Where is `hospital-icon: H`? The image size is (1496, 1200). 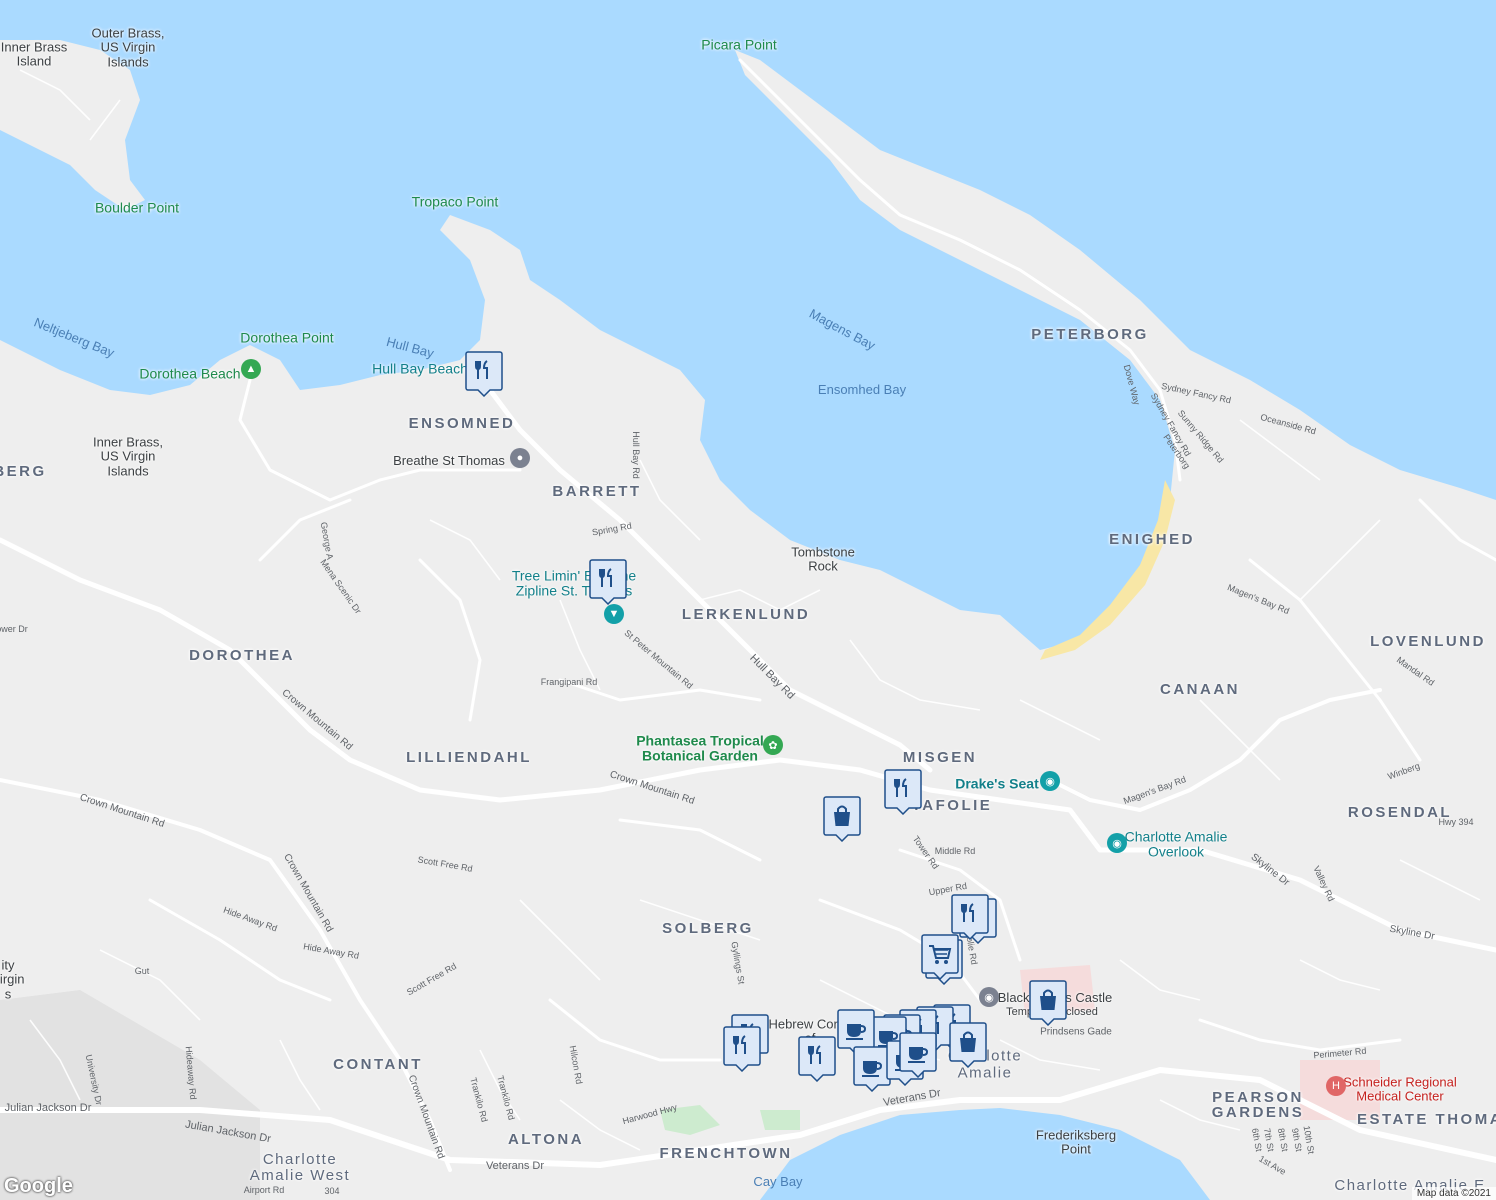
hospital-icon: H is located at coordinates (1336, 1086).